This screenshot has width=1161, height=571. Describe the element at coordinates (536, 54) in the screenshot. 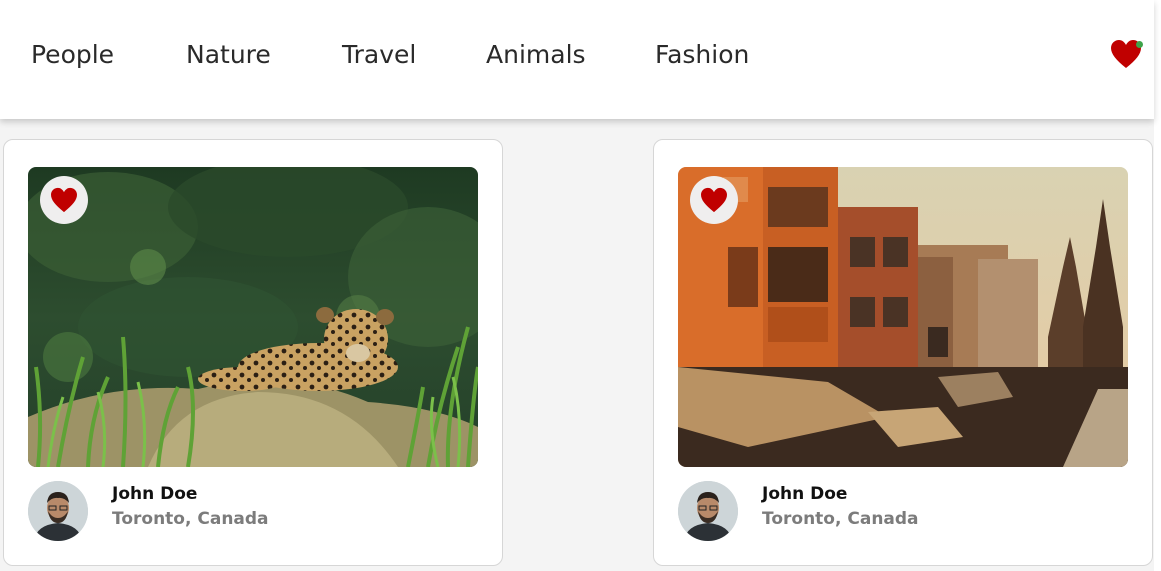

I see `nav-item-animals: Animals` at that location.